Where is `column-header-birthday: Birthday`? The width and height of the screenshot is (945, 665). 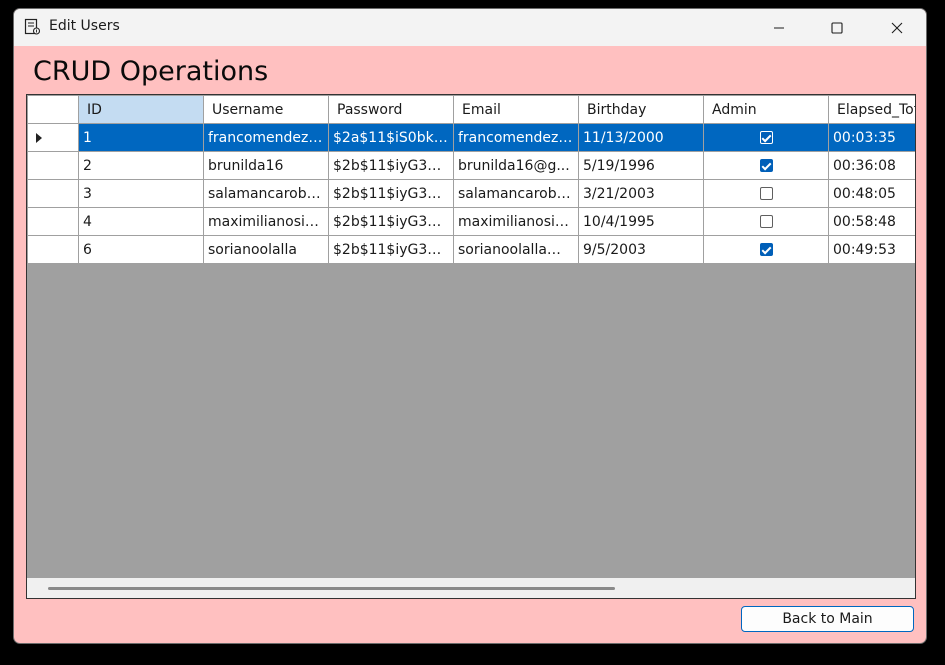 column-header-birthday: Birthday is located at coordinates (641, 109).